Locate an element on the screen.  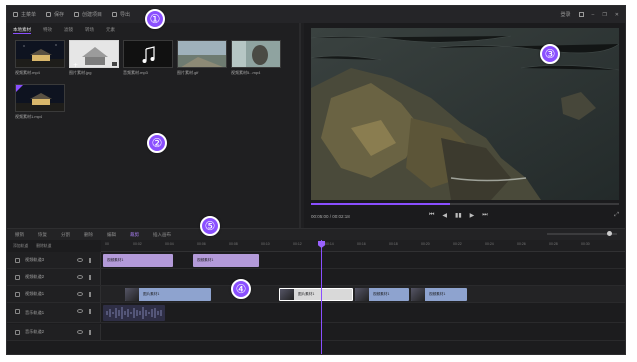
track-audio-2: 音乐轨道2 is located at coordinates (316, 332).